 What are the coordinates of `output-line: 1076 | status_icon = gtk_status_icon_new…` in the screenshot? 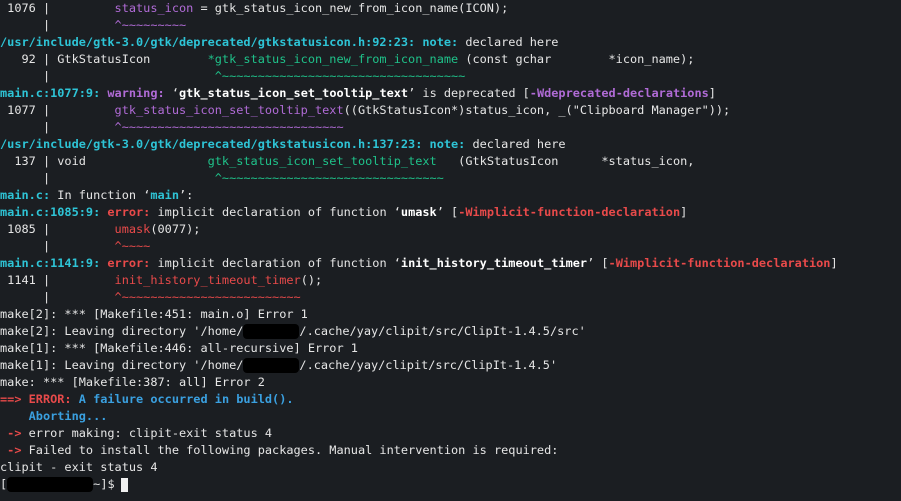 It's located at (254, 8).